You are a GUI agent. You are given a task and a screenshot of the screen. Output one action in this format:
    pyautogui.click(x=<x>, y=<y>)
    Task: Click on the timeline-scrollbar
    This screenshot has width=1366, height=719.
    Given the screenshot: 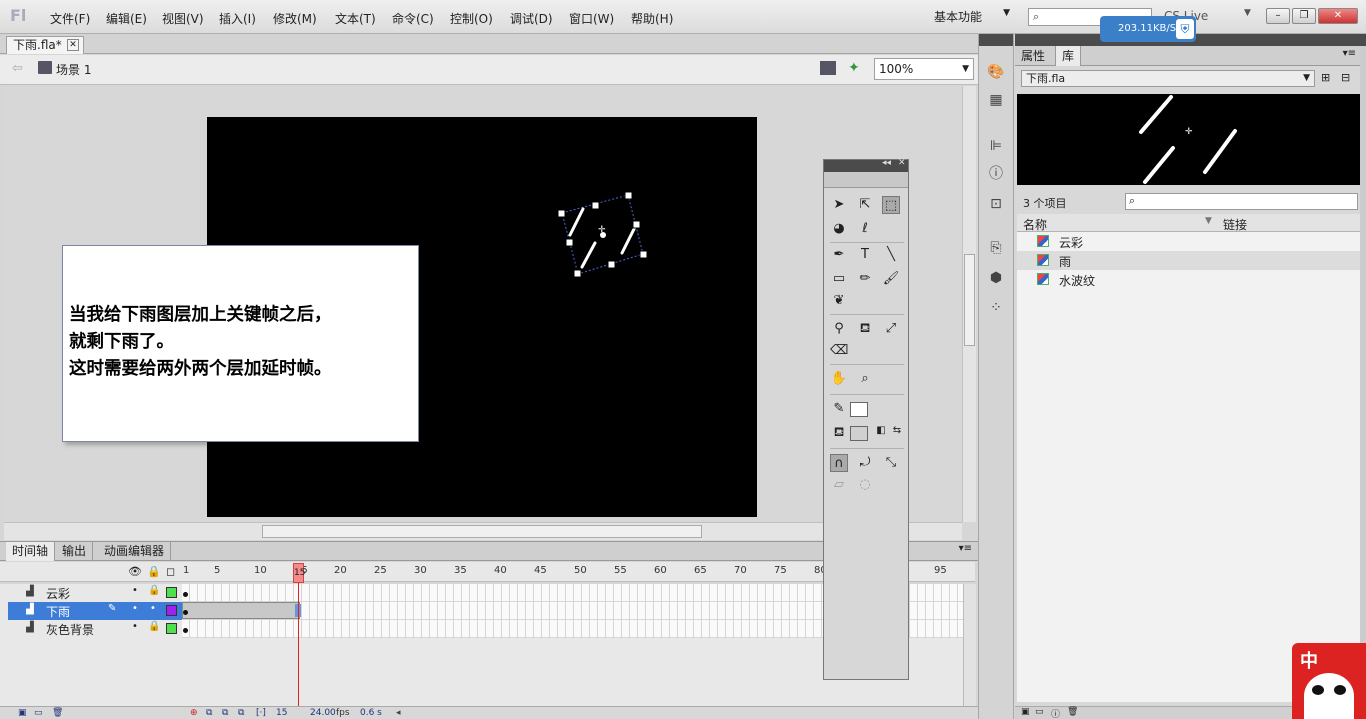 What is the action you would take?
    pyautogui.click(x=969, y=645)
    